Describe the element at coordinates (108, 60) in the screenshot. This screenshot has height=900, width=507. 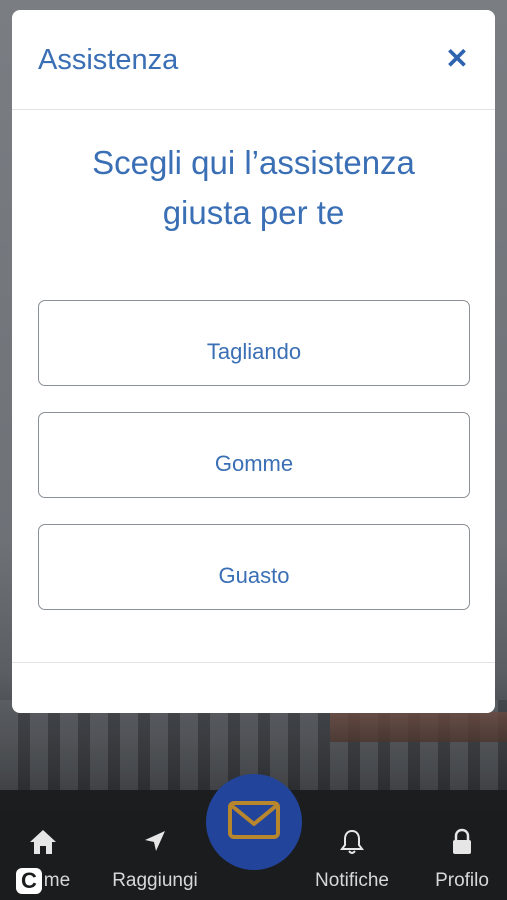
I see `modal-title: Assistenza` at that location.